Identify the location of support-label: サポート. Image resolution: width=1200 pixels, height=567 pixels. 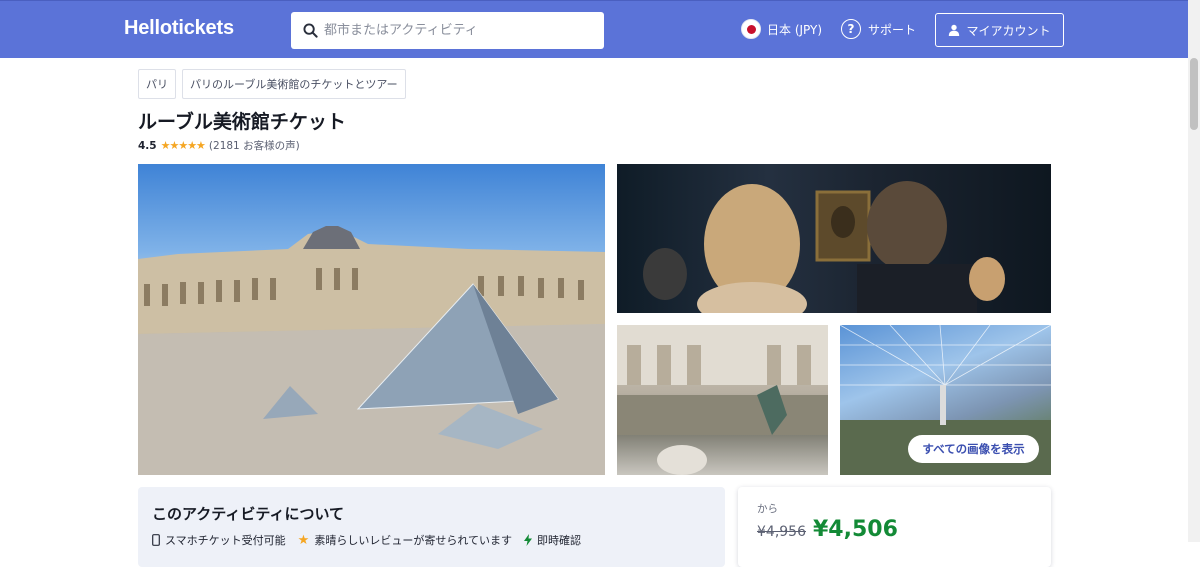
(892, 29).